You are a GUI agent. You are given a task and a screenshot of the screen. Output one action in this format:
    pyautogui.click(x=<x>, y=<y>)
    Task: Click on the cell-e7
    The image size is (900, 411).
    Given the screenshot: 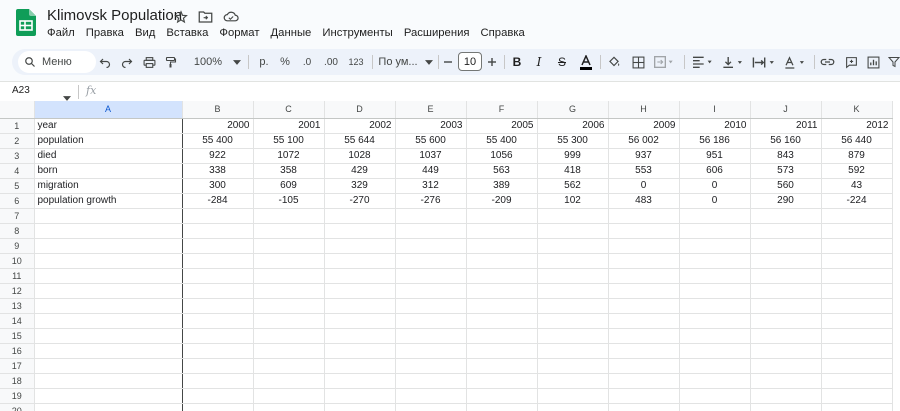 What is the action you would take?
    pyautogui.click(x=431, y=216)
    